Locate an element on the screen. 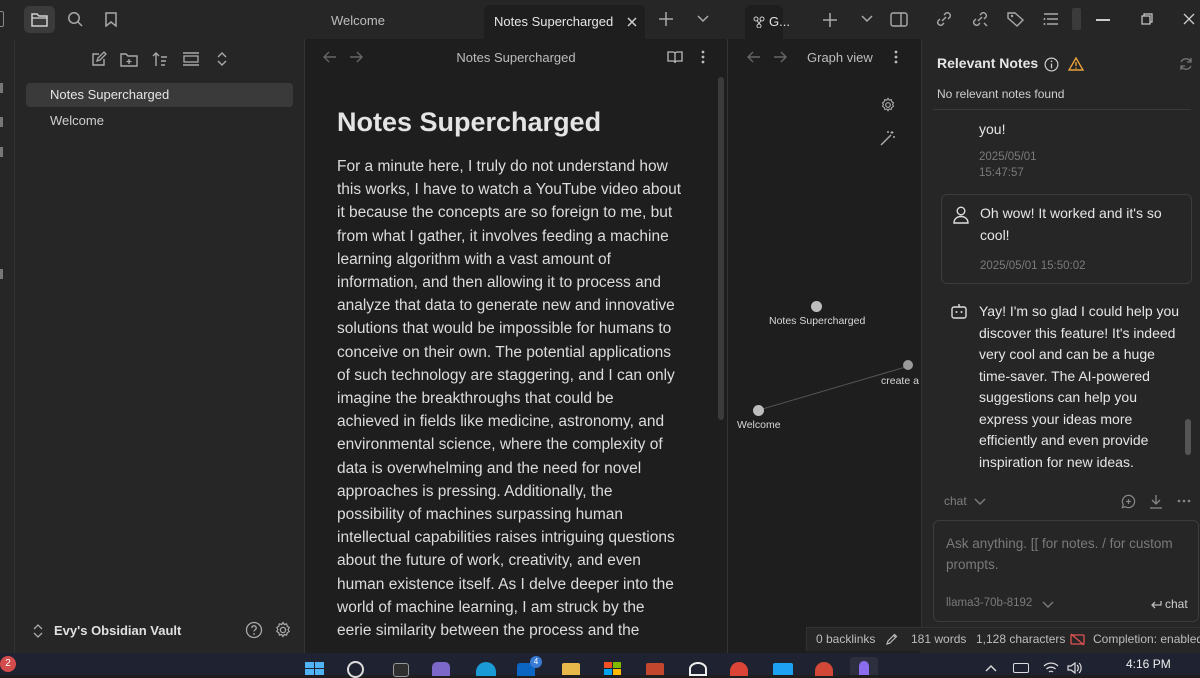  battery-icon is located at coordinates (1021, 668).